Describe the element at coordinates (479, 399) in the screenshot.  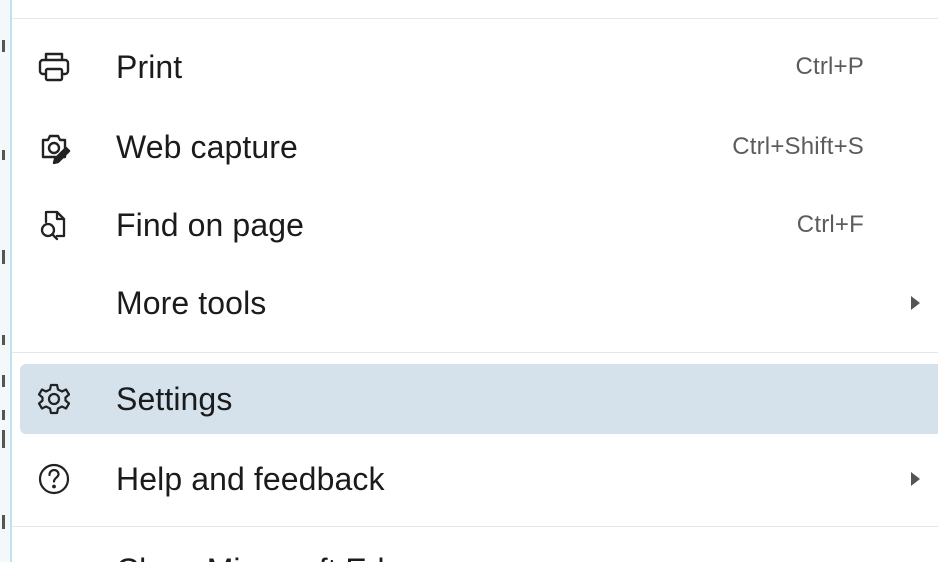
I see `menu-item-settings: Settings` at that location.